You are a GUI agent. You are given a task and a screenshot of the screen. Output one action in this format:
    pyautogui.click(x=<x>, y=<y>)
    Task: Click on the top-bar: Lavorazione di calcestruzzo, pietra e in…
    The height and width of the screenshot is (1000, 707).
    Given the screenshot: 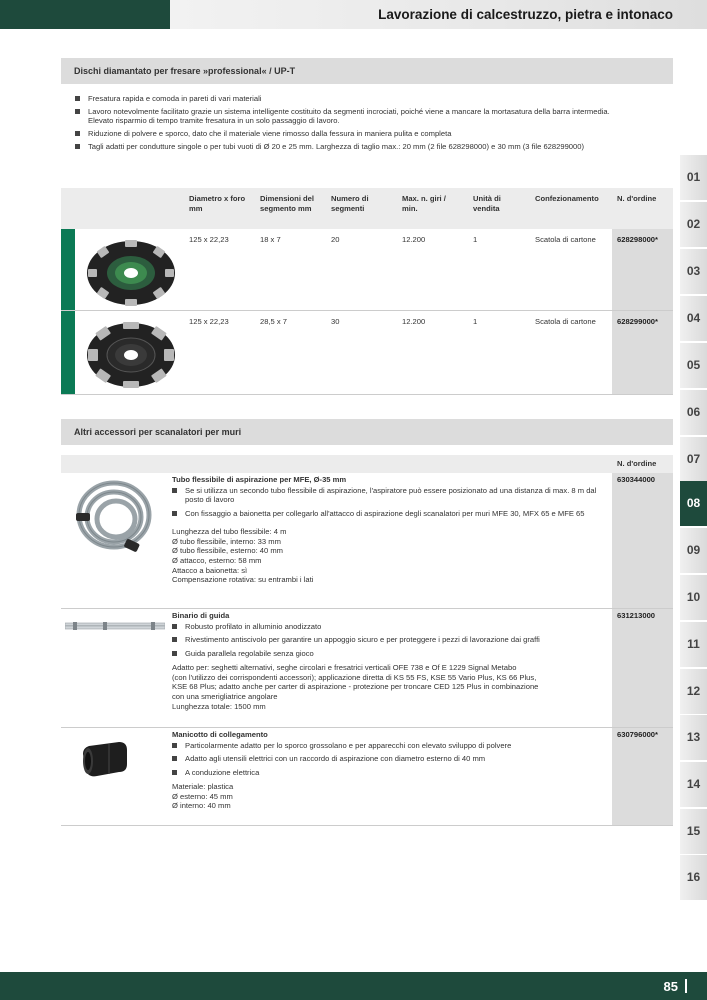 What is the action you would take?
    pyautogui.click(x=353, y=14)
    